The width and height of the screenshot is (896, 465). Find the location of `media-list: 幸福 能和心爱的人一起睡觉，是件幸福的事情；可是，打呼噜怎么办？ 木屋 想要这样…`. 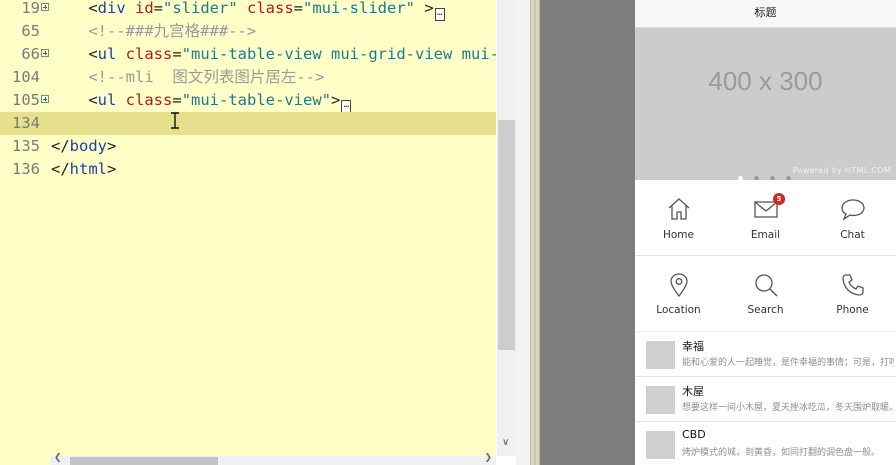

media-list: 幸福 能和心爱的人一起睡觉，是件幸福的事情；可是，打呼噜怎么办？ 木屋 想要这样… is located at coordinates (765, 398).